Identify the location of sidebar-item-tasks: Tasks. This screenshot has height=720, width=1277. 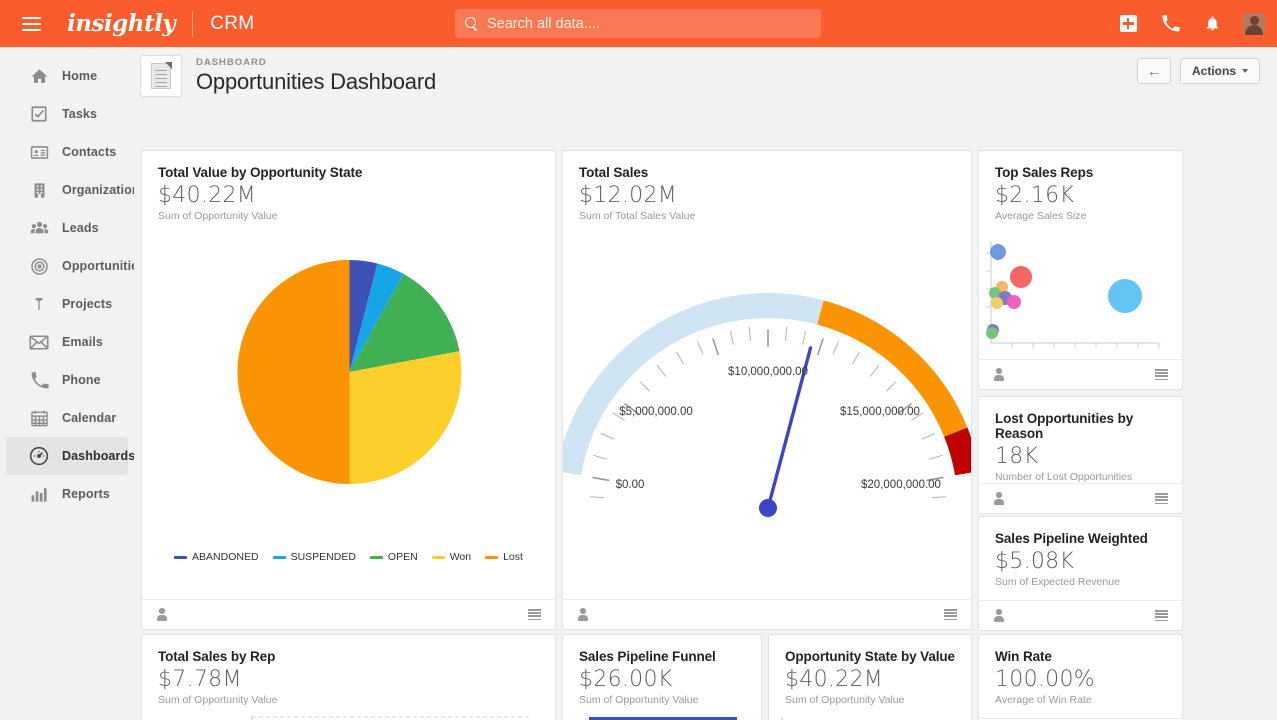
(67, 114).